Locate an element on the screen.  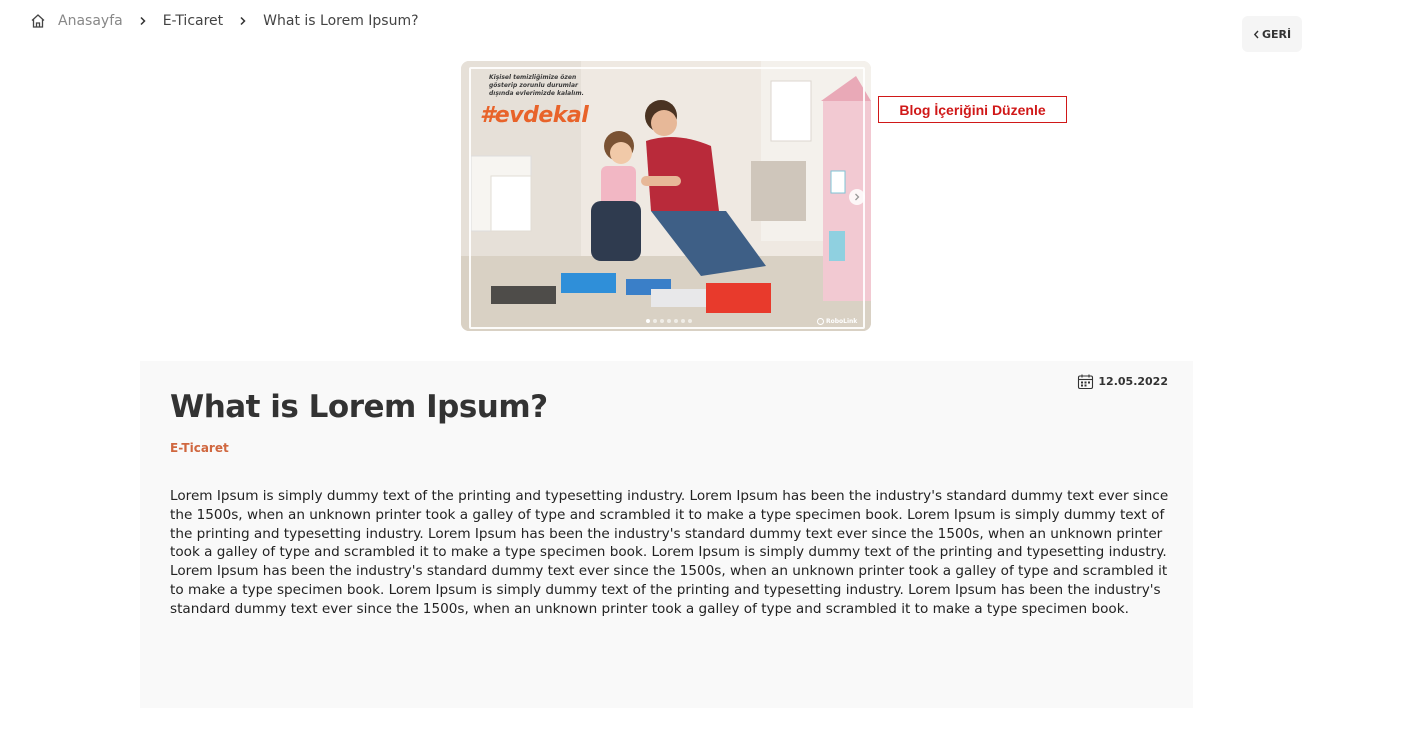
article-date: 12.05.2022 is located at coordinates (1122, 381).